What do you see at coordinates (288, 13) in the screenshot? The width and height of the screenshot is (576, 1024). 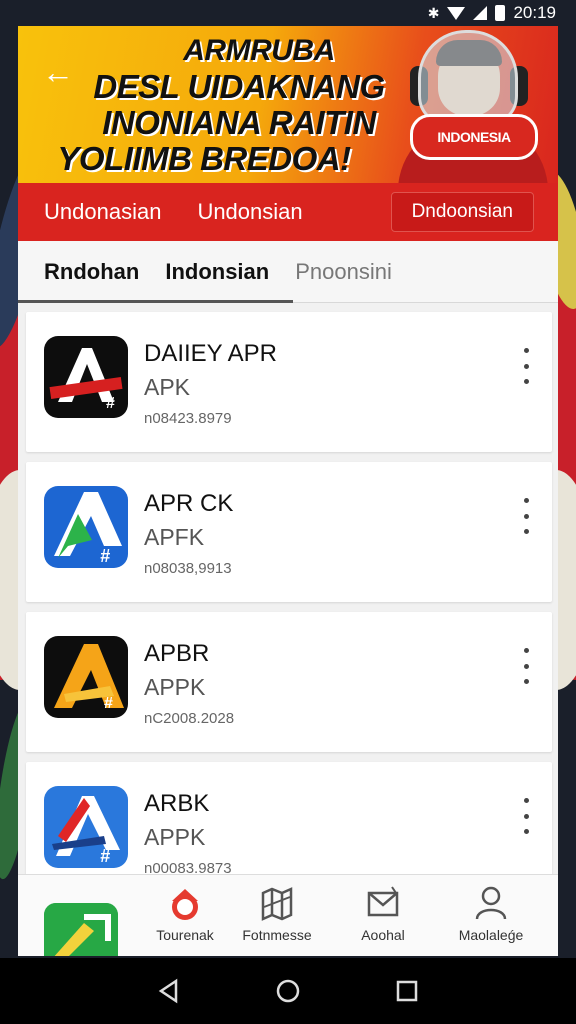 I see `status-bar: ✱ 20:19` at bounding box center [288, 13].